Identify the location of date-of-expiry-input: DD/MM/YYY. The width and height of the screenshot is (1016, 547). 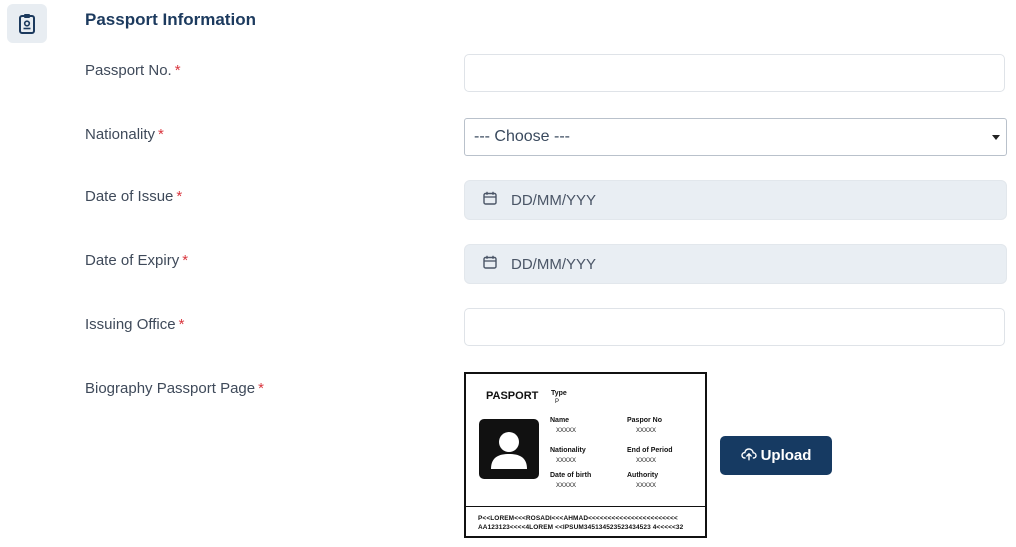
(735, 264).